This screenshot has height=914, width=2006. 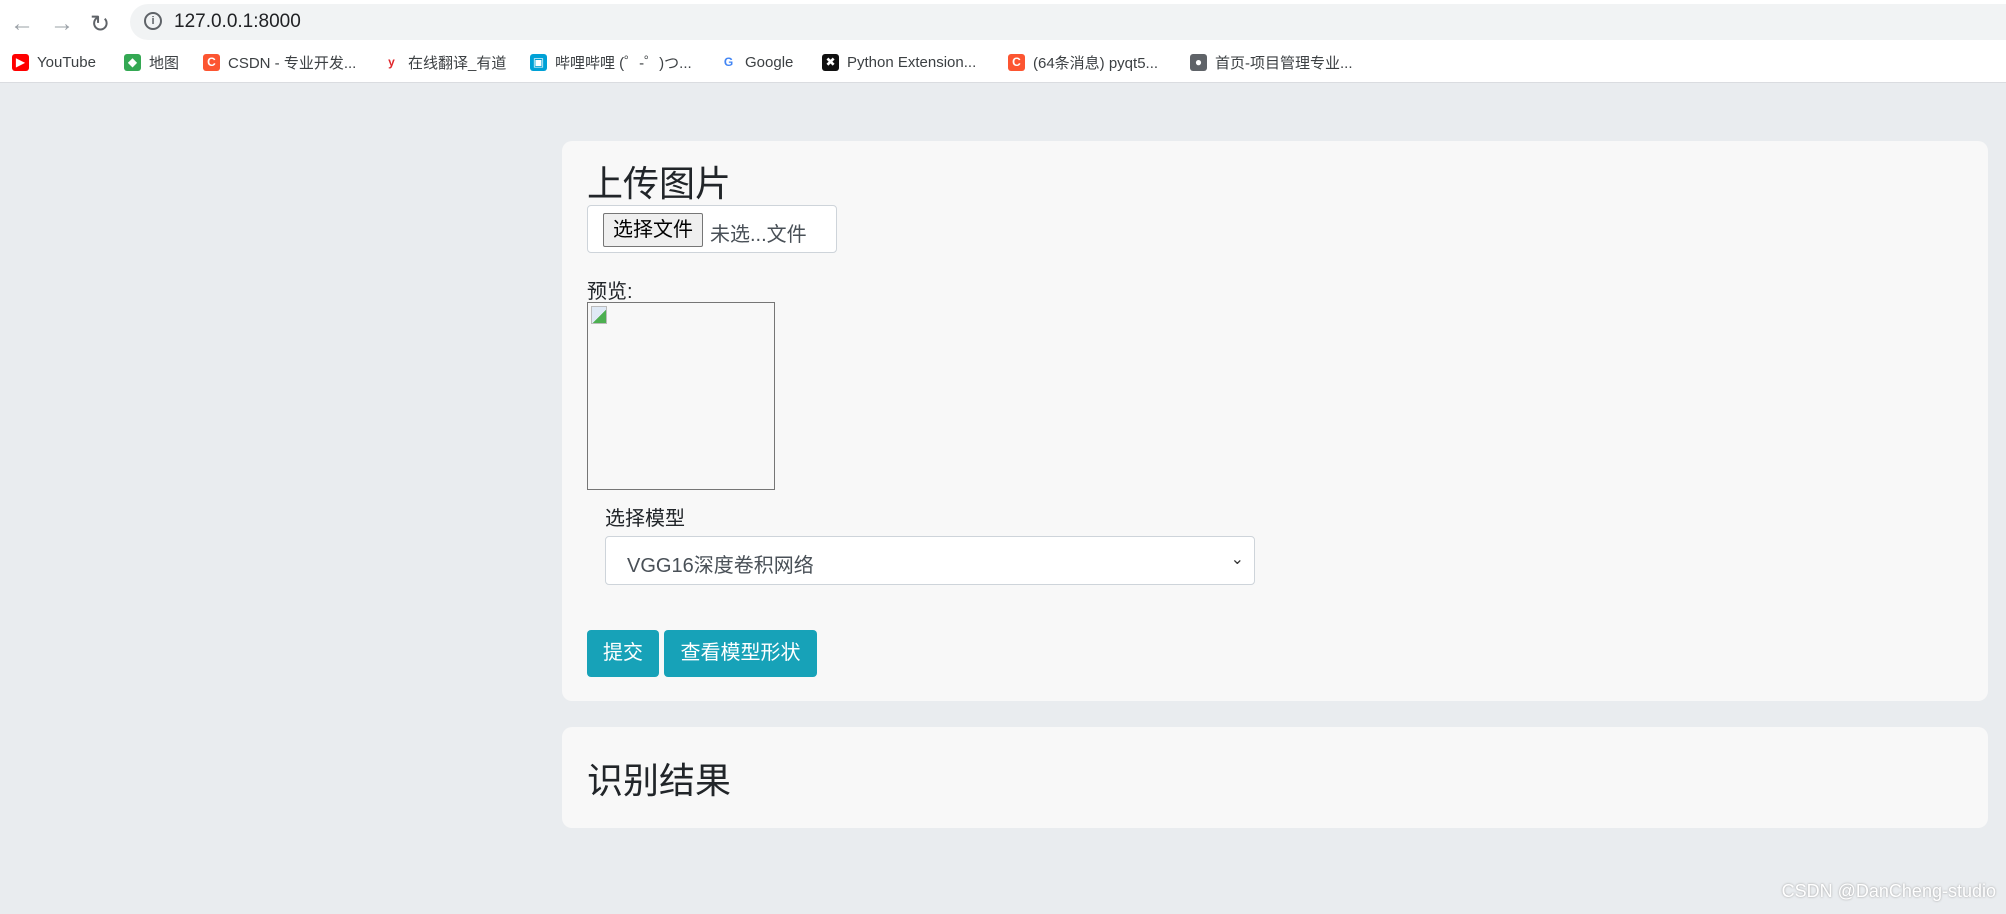 What do you see at coordinates (758, 235) in the screenshot?
I see `no-file-text: 未选...文件` at bounding box center [758, 235].